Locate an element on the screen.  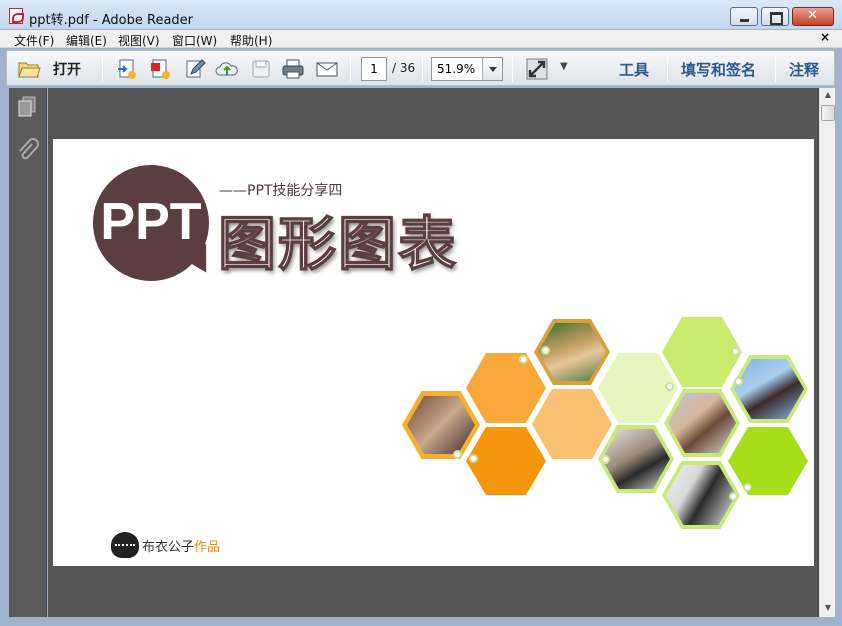
navigation-pane is located at coordinates (28, 352).